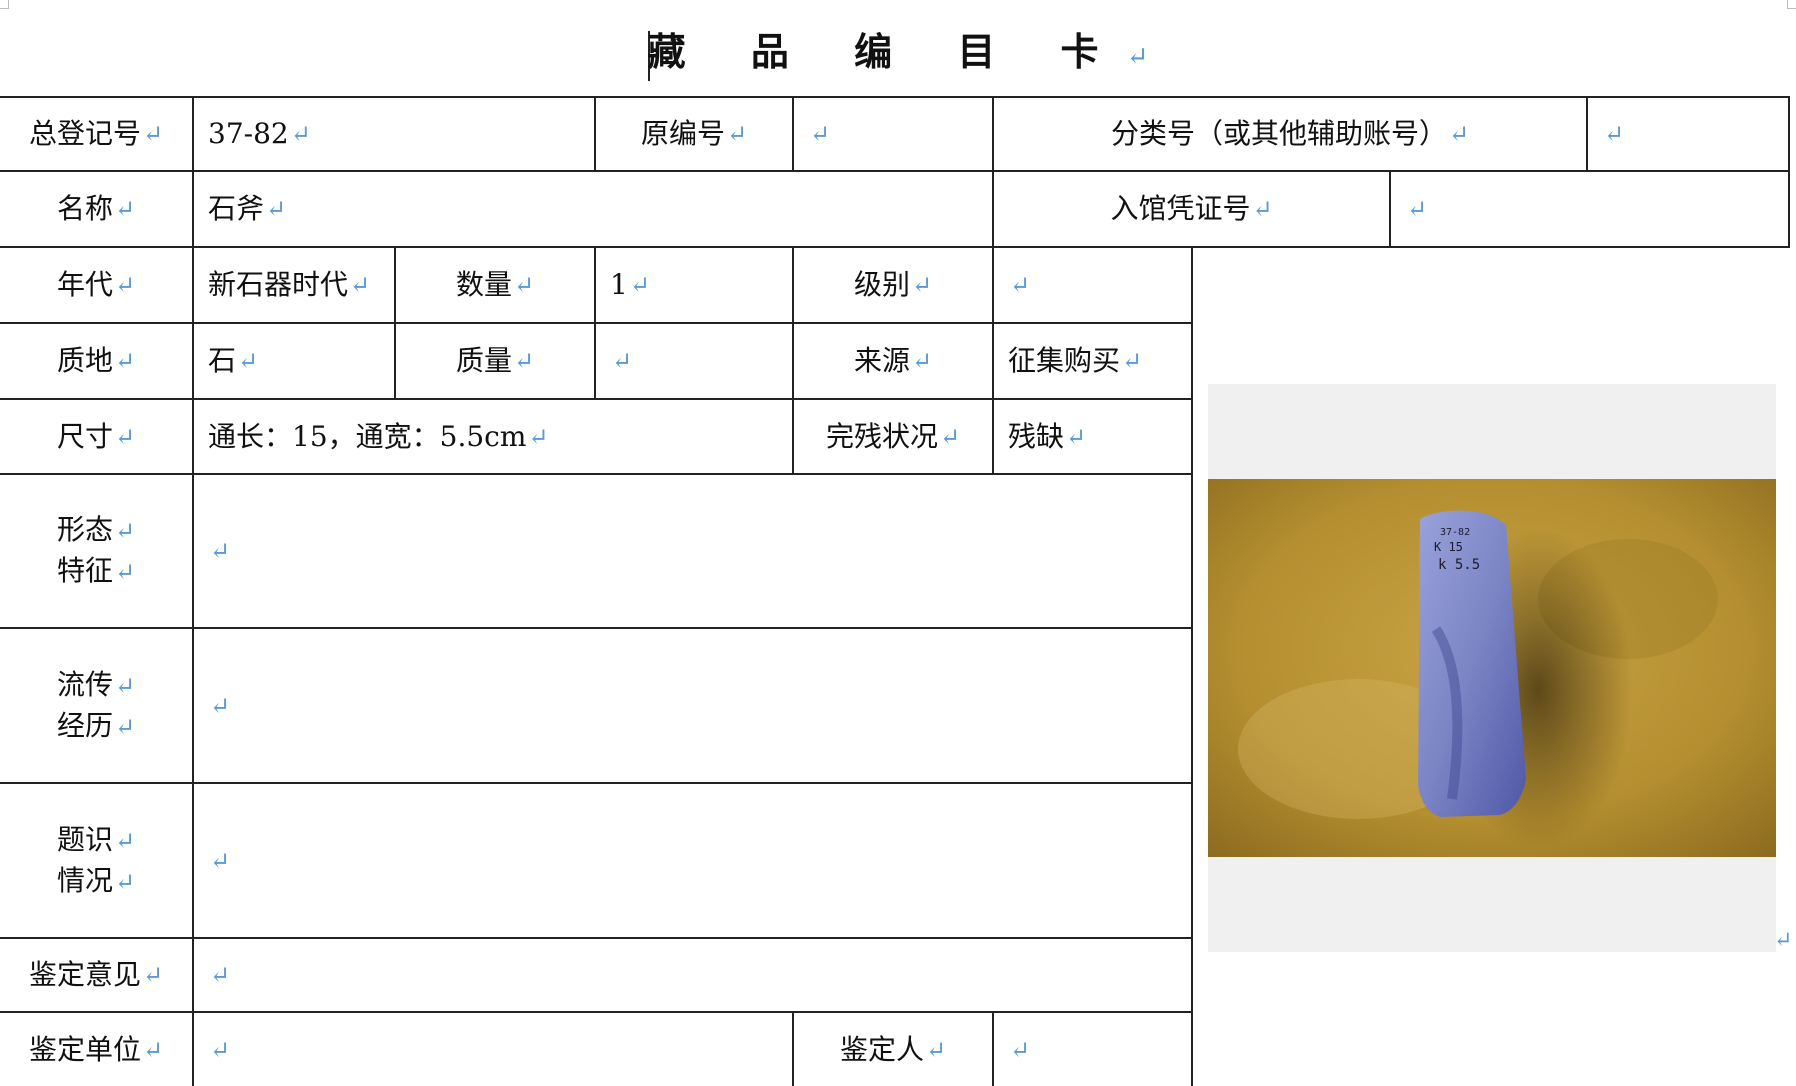 This screenshot has height=1086, width=1796. What do you see at coordinates (96, 209) in the screenshot?
I see `label-name: 名称 ↵` at bounding box center [96, 209].